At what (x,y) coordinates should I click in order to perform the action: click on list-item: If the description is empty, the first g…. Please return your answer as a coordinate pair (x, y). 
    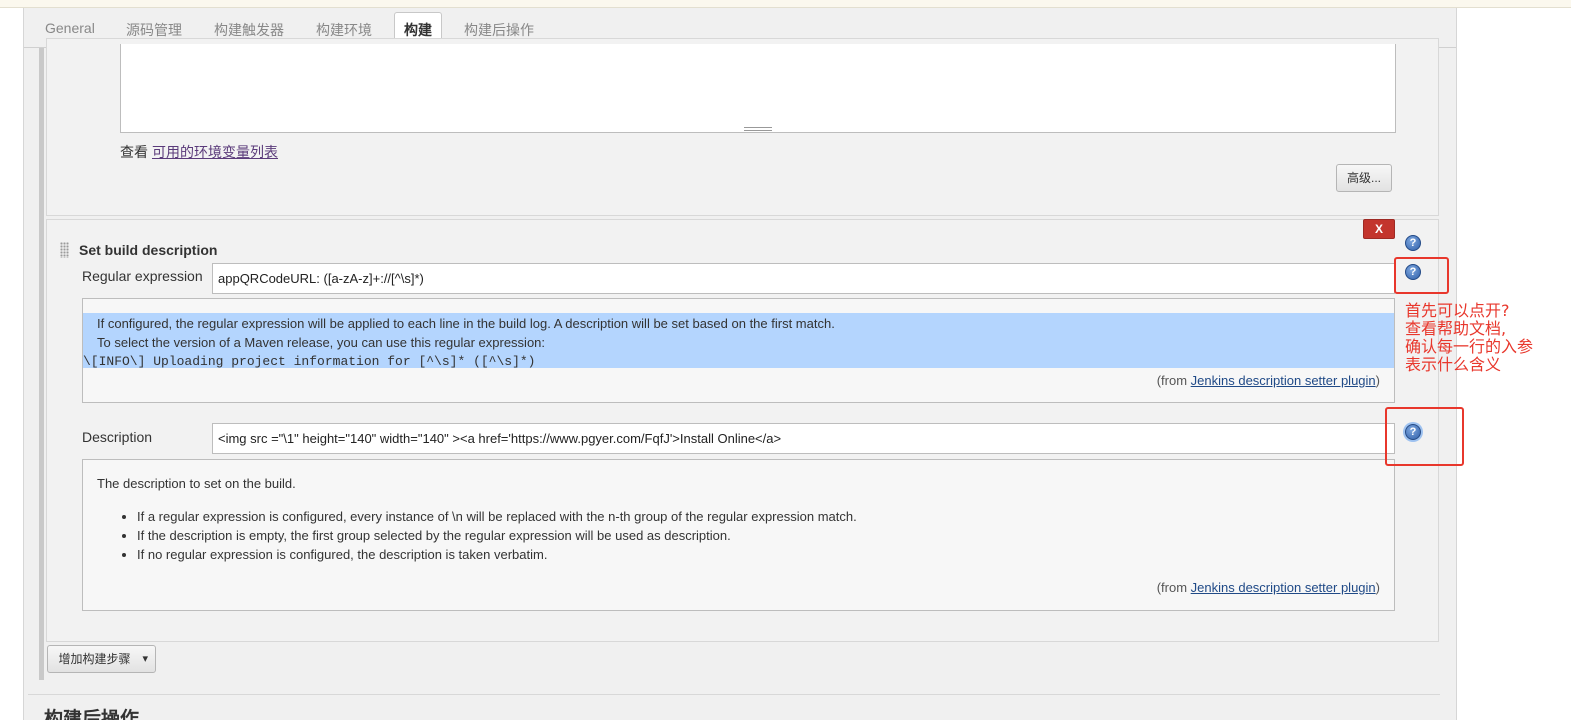
    Looking at the image, I should click on (497, 537).